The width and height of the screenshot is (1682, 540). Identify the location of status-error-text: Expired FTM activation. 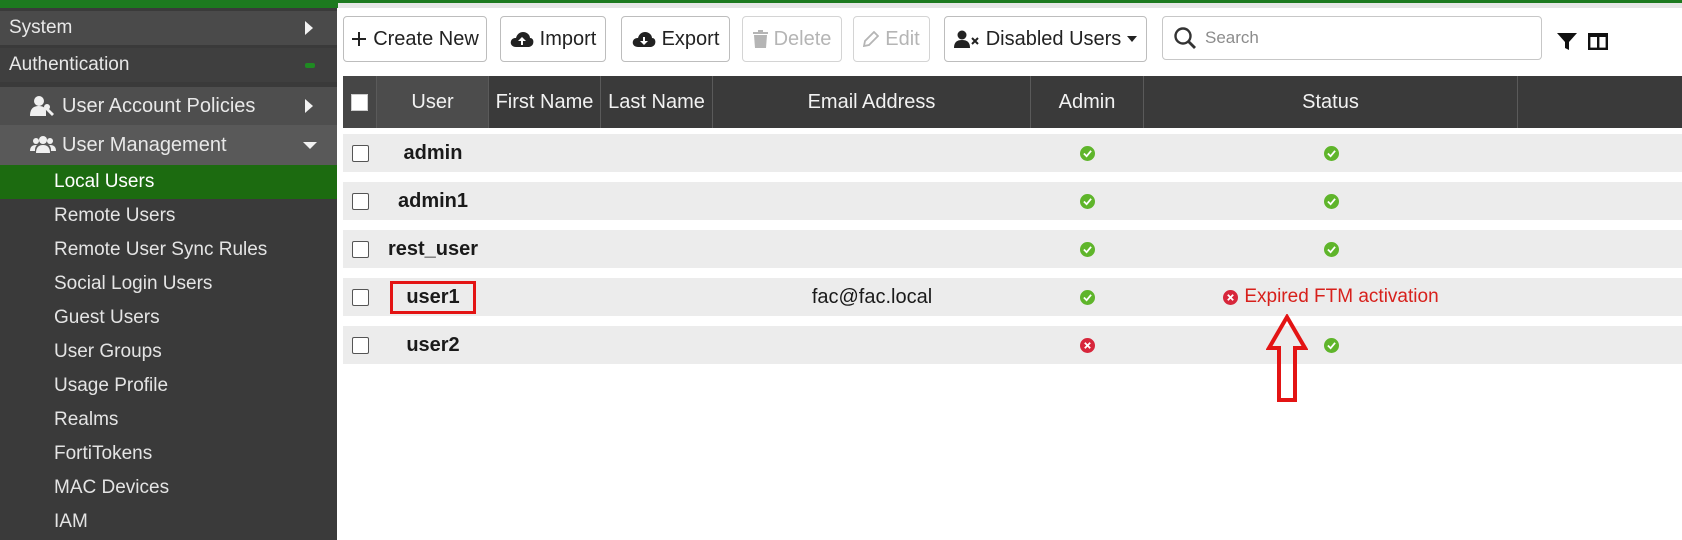
(1341, 296).